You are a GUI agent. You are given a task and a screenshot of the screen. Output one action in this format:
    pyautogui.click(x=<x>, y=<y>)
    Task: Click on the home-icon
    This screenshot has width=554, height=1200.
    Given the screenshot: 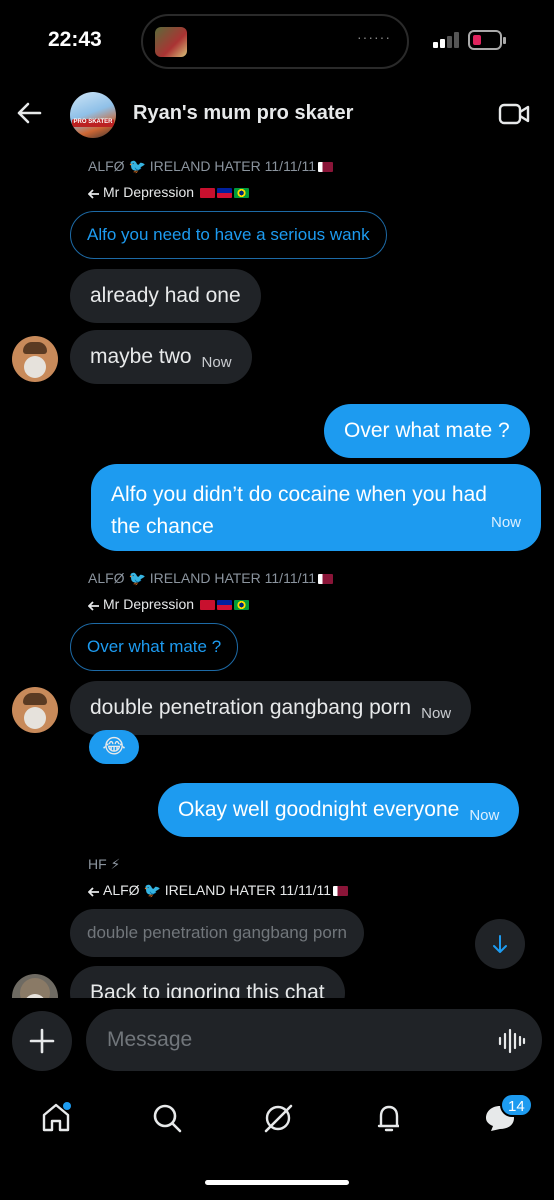 What is the action you would take?
    pyautogui.click(x=56, y=1118)
    